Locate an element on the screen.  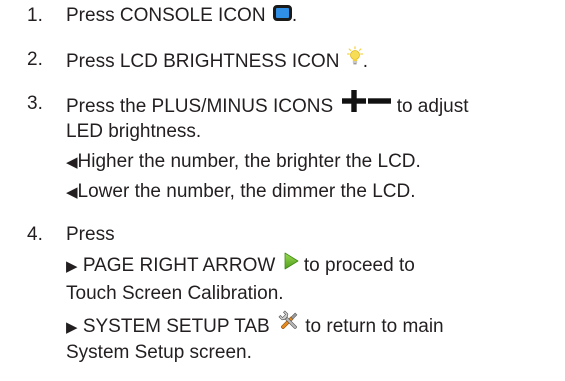
step-4-option-1-after: to proceed to is located at coordinates (359, 266).